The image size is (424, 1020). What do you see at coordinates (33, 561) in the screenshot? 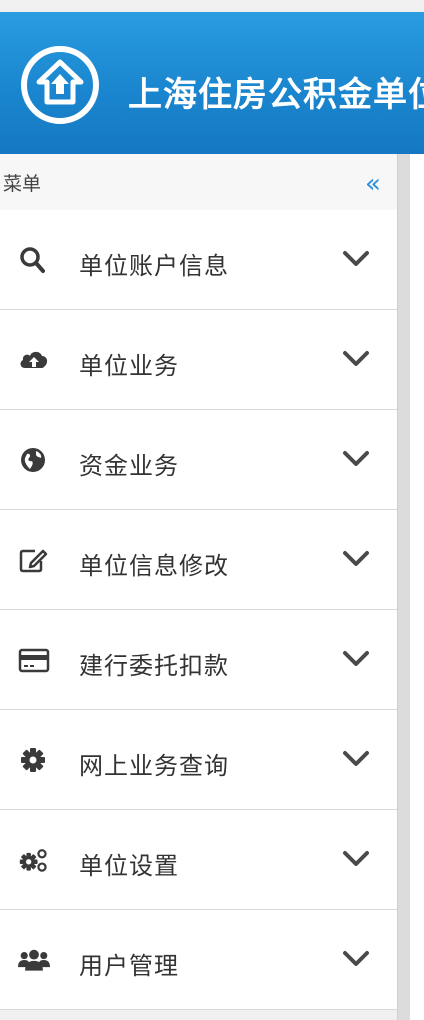
I see `edit-icon` at bounding box center [33, 561].